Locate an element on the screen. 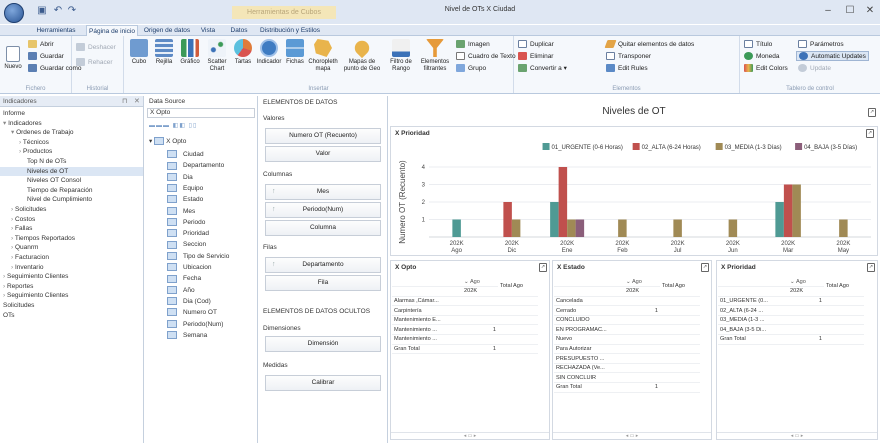 The width and height of the screenshot is (880, 443). tab-distribucion: Distribución y Estilos is located at coordinates (290, 30).